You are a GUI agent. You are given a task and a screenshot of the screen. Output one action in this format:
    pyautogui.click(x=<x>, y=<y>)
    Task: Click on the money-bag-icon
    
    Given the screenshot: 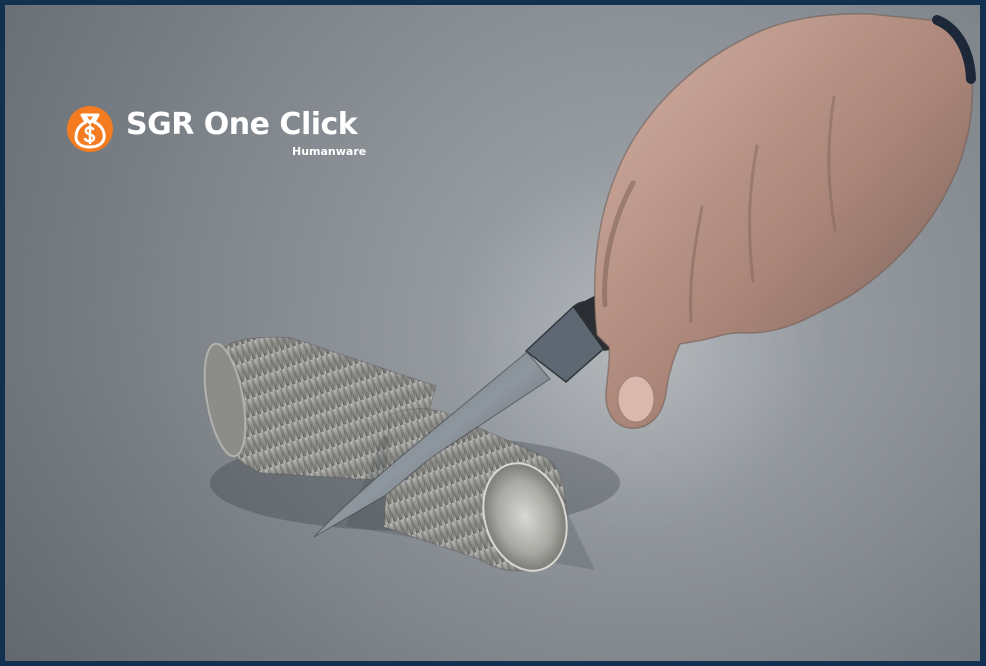 What is the action you would take?
    pyautogui.click(x=90, y=129)
    